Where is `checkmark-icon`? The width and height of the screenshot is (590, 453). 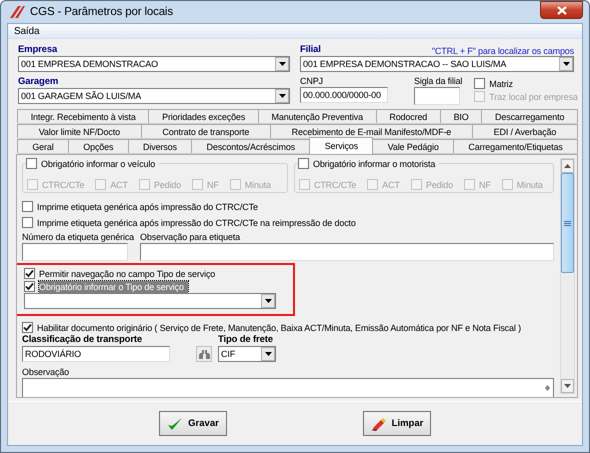
checkmark-icon is located at coordinates (175, 423).